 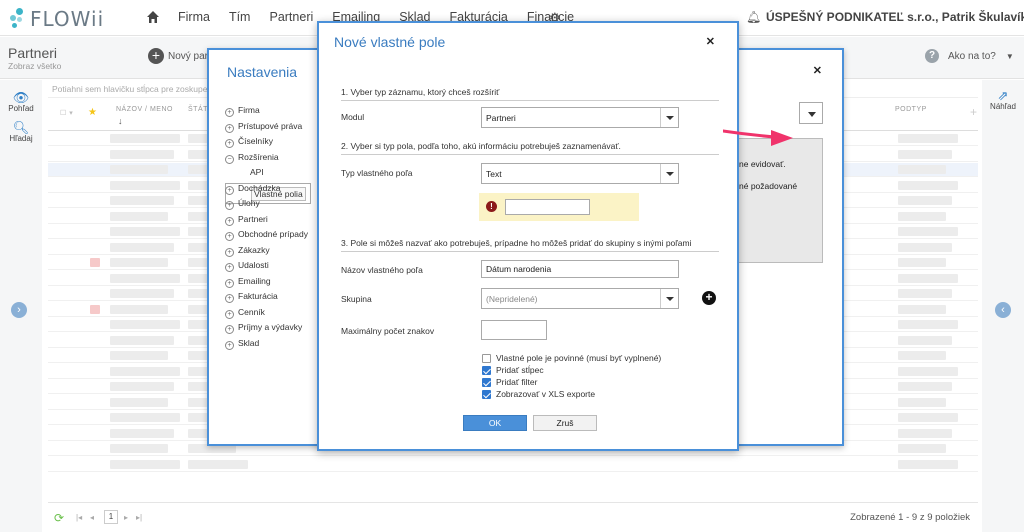 I want to click on add-filter-checkbox: Pridať filter, so click(x=509, y=382).